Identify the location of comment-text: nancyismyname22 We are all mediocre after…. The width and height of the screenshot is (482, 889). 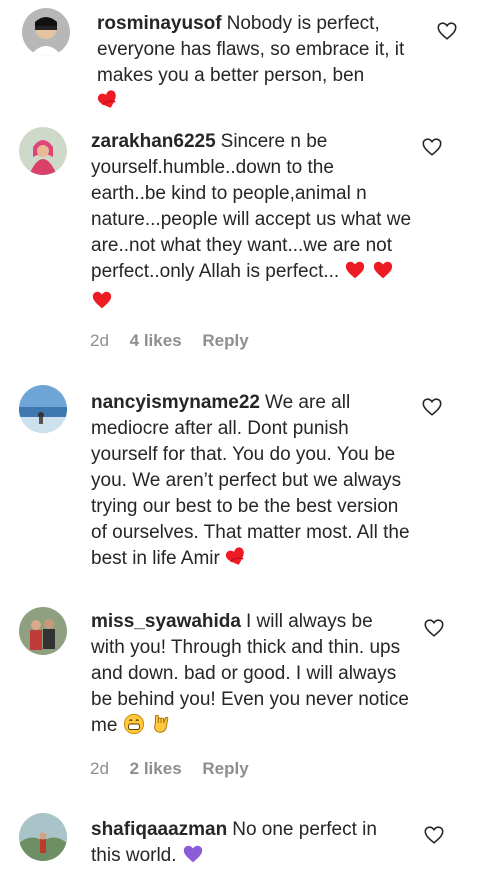
(251, 483).